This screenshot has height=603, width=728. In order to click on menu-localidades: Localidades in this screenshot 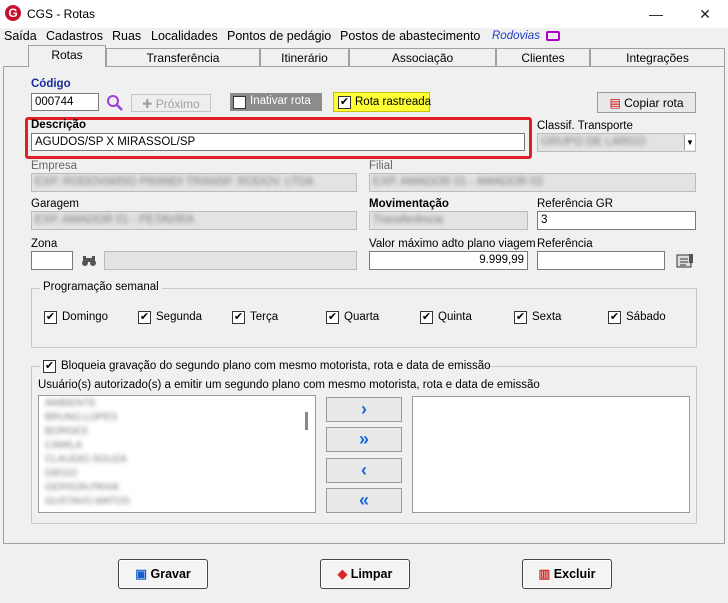, I will do `click(184, 36)`.